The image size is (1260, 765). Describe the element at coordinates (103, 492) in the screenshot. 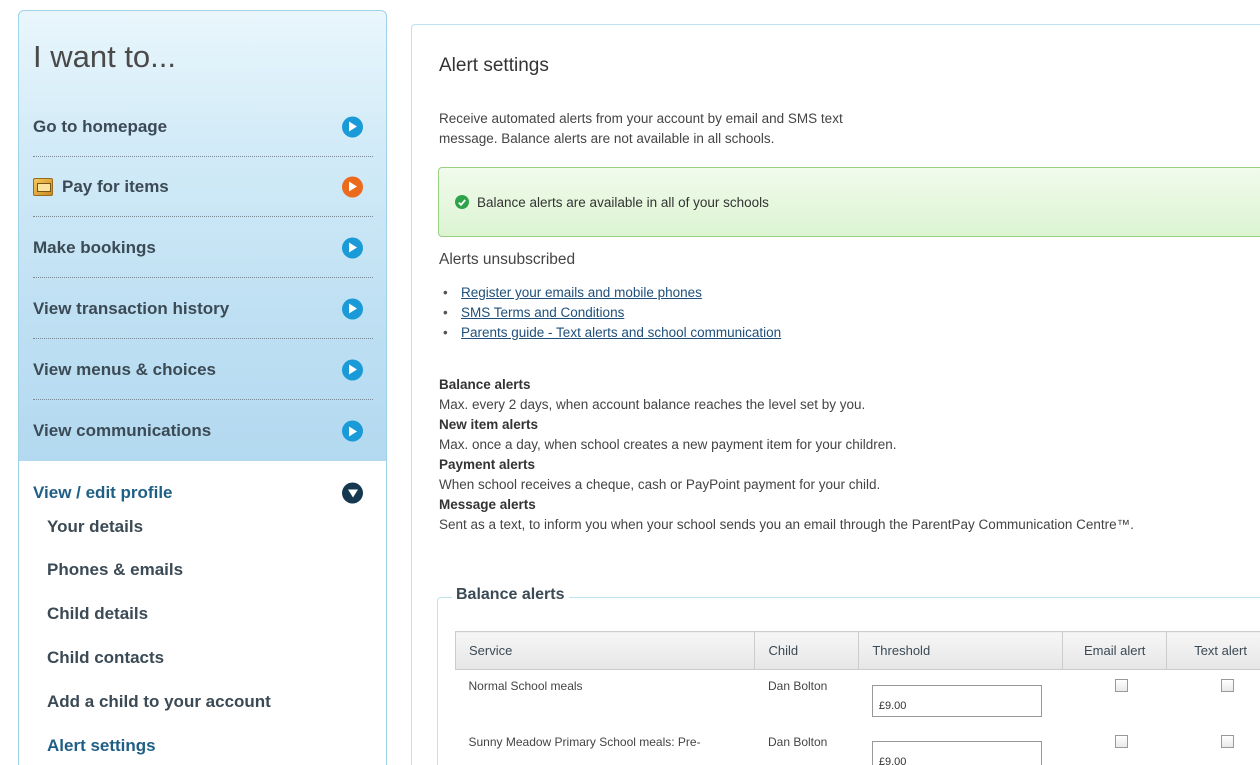

I see `menu-item-label: View / edit profile` at that location.